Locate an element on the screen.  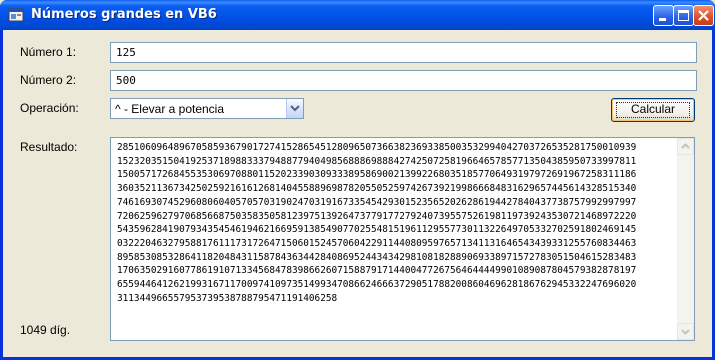
maximize-button is located at coordinates (683, 15).